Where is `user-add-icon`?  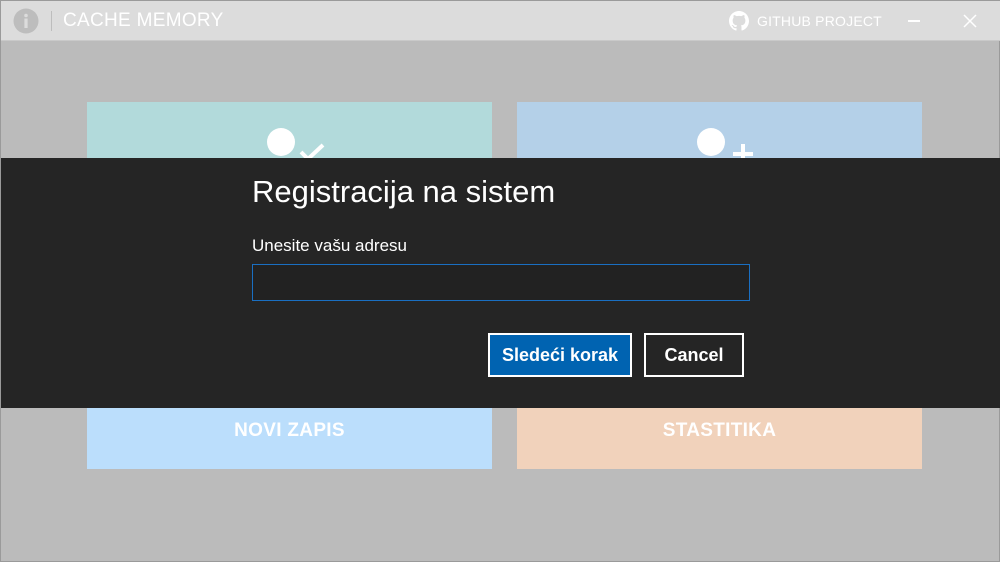
user-add-icon is located at coordinates (725, 145).